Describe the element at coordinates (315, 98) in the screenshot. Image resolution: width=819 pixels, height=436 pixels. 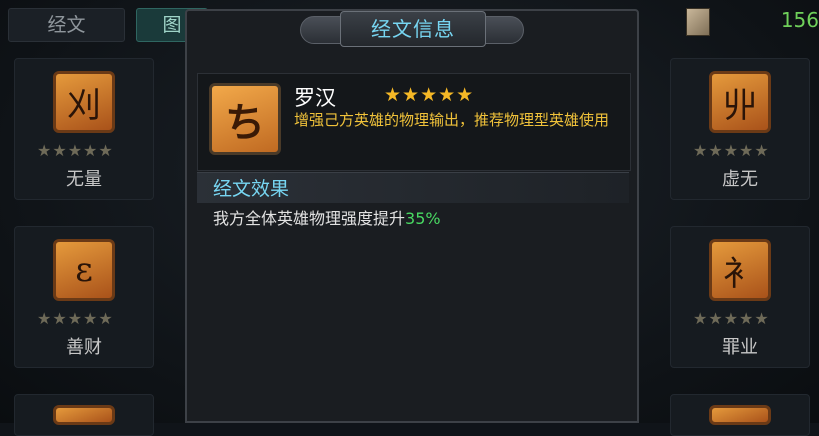
I see `rune-name: 罗汉` at that location.